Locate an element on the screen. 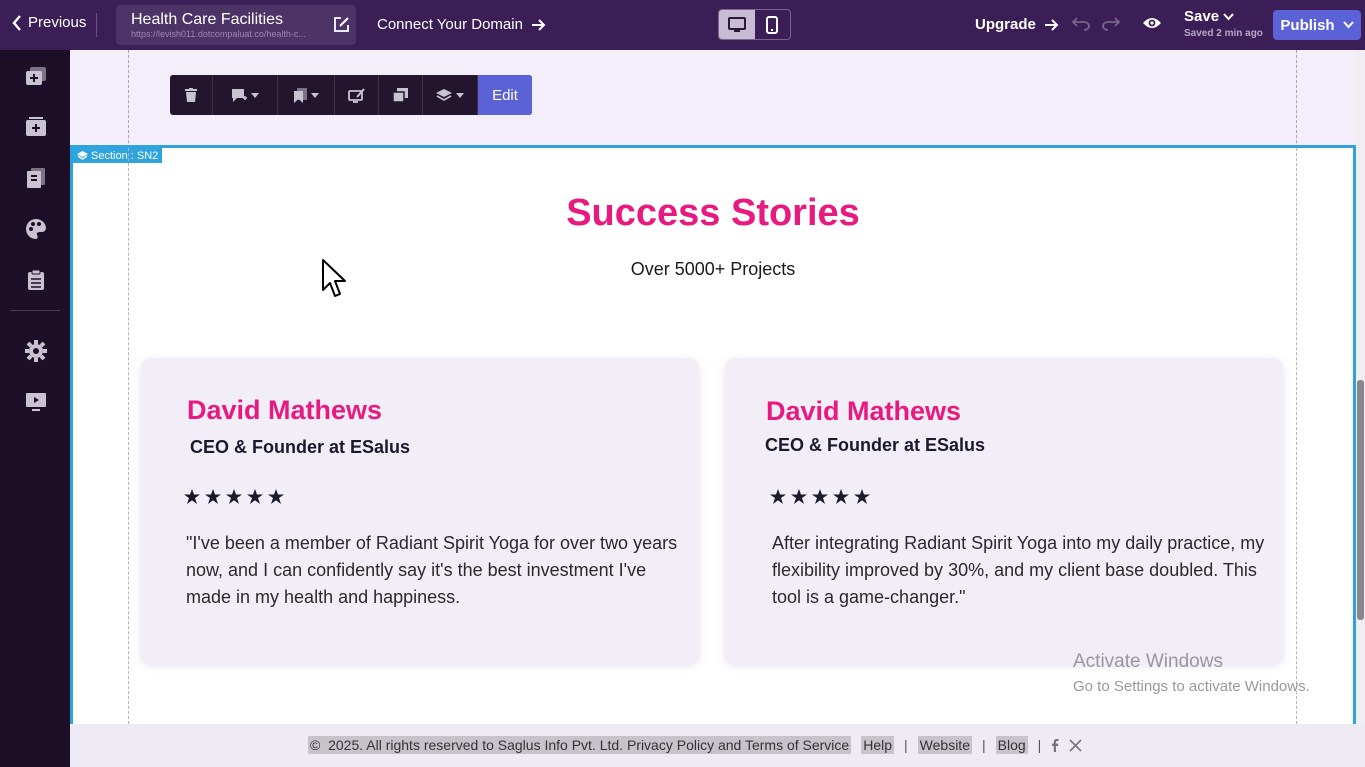 Image resolution: width=1365 pixels, height=767 pixels. templates-icon is located at coordinates (36, 127).